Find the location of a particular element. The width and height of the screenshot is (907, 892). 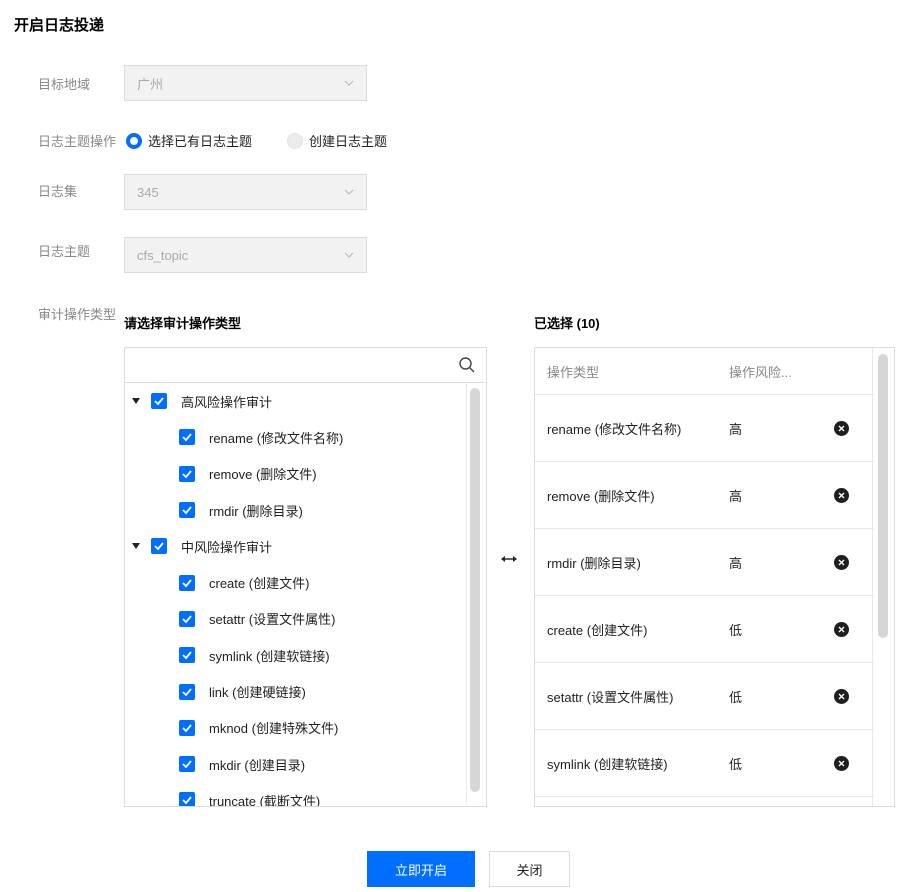

tree-group-label: 中风险操作审计 is located at coordinates (227, 547).